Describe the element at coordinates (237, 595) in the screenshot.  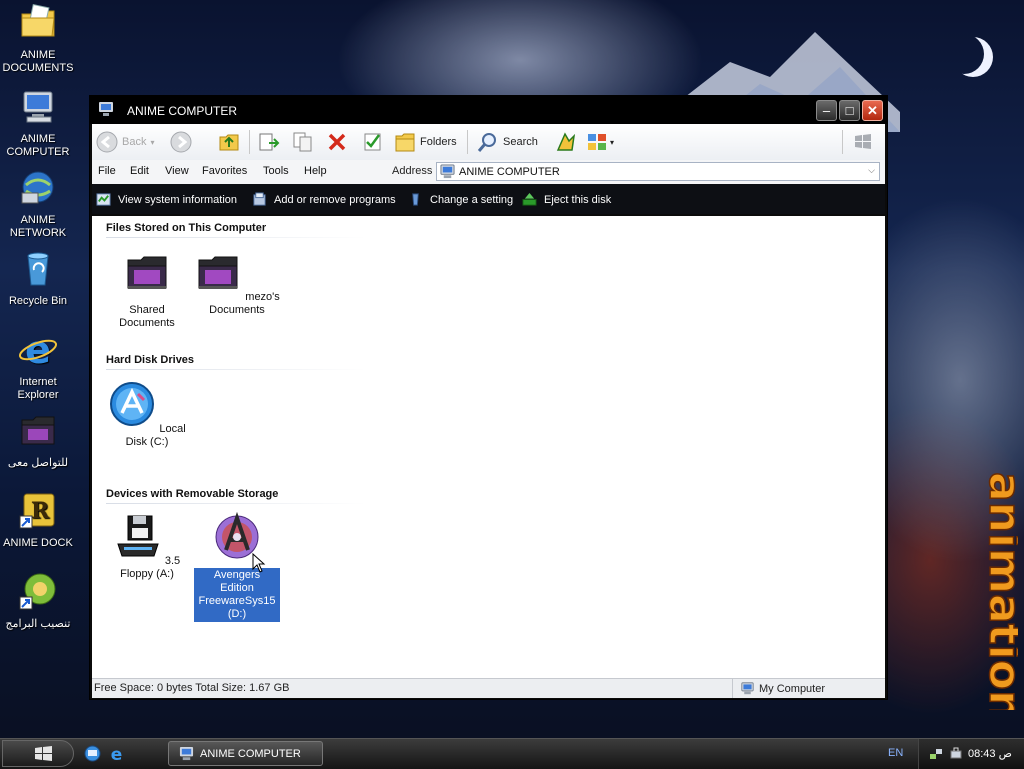
I see `item-label: Avengers Edition FreewareSys15 (D:)` at that location.